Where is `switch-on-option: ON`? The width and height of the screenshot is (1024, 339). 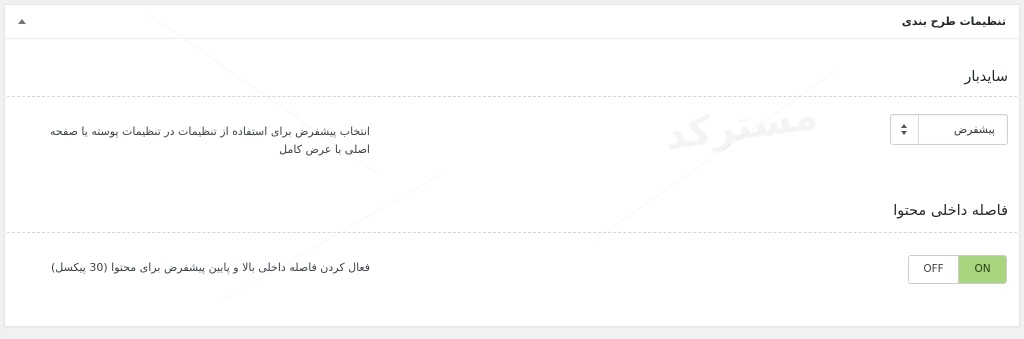
switch-on-option: ON is located at coordinates (982, 269).